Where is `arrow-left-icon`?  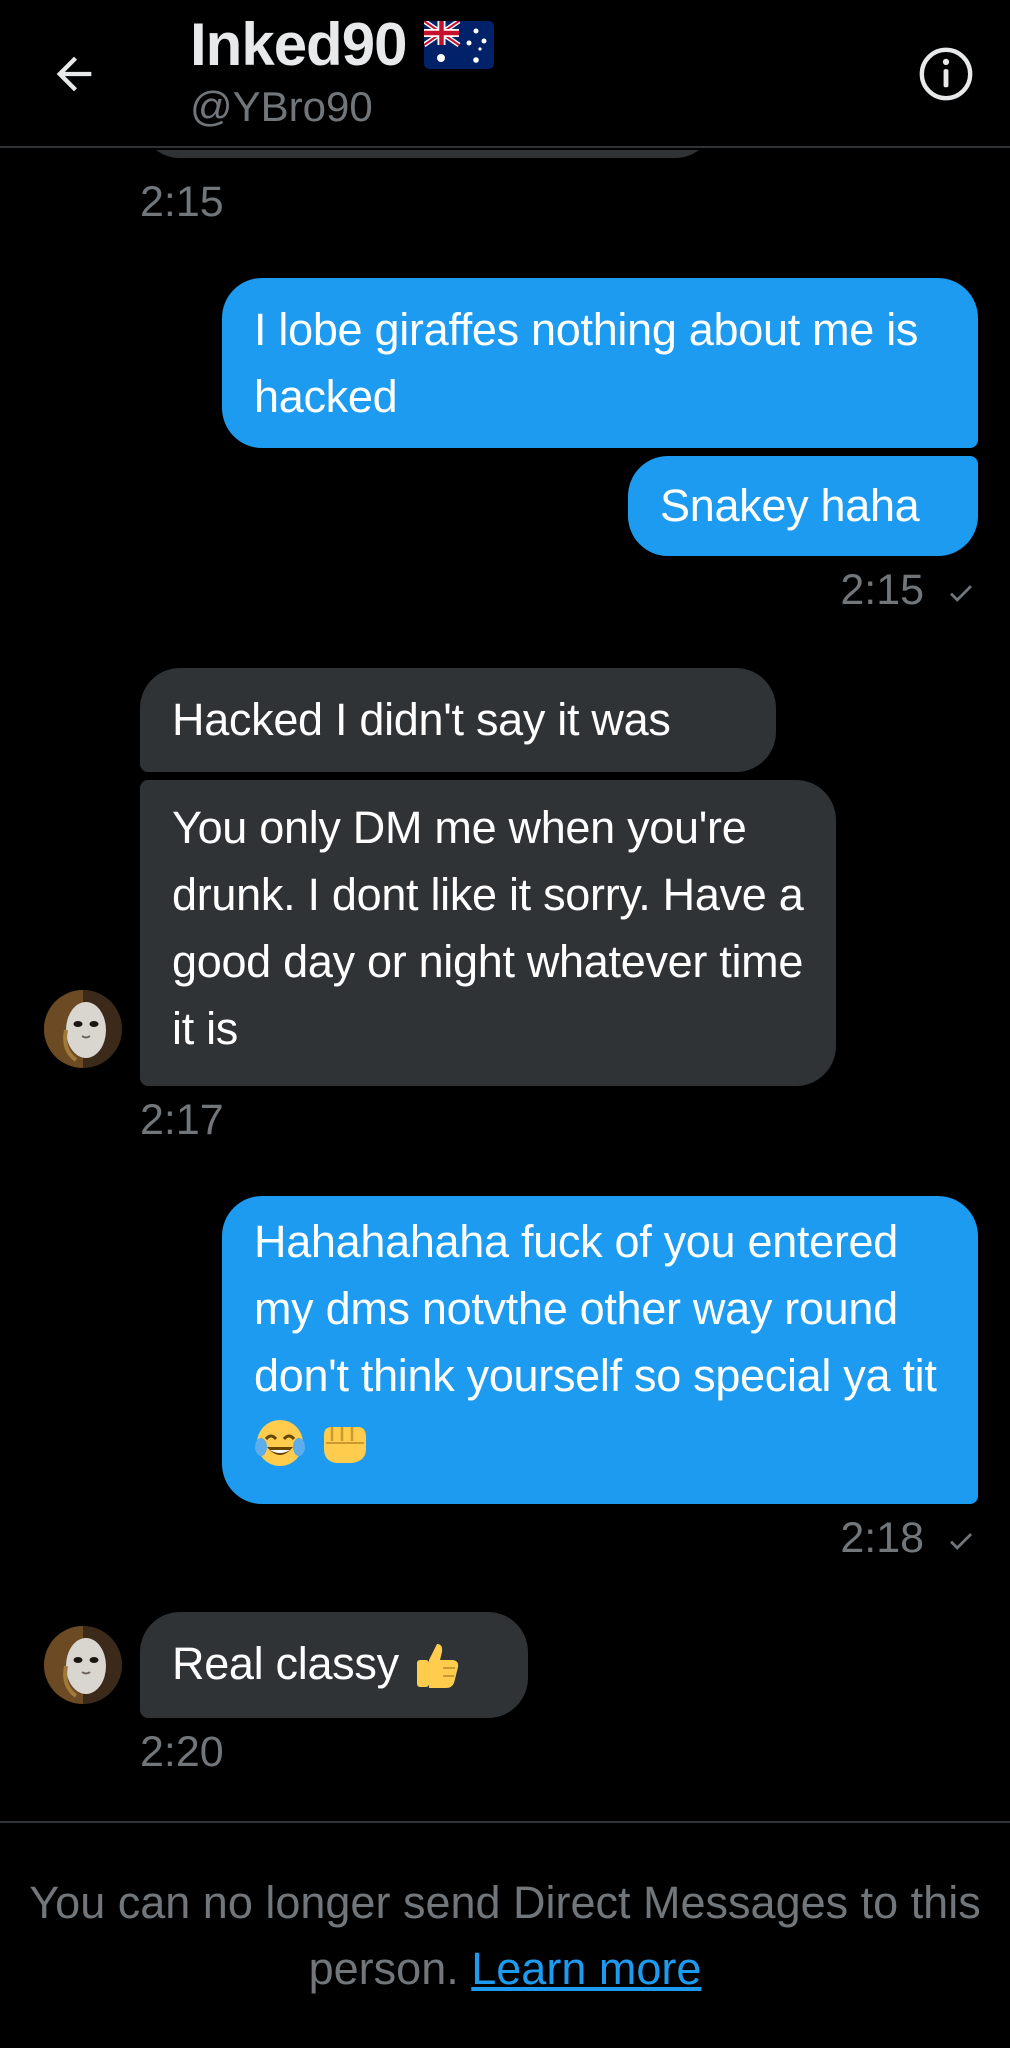 arrow-left-icon is located at coordinates (74, 74).